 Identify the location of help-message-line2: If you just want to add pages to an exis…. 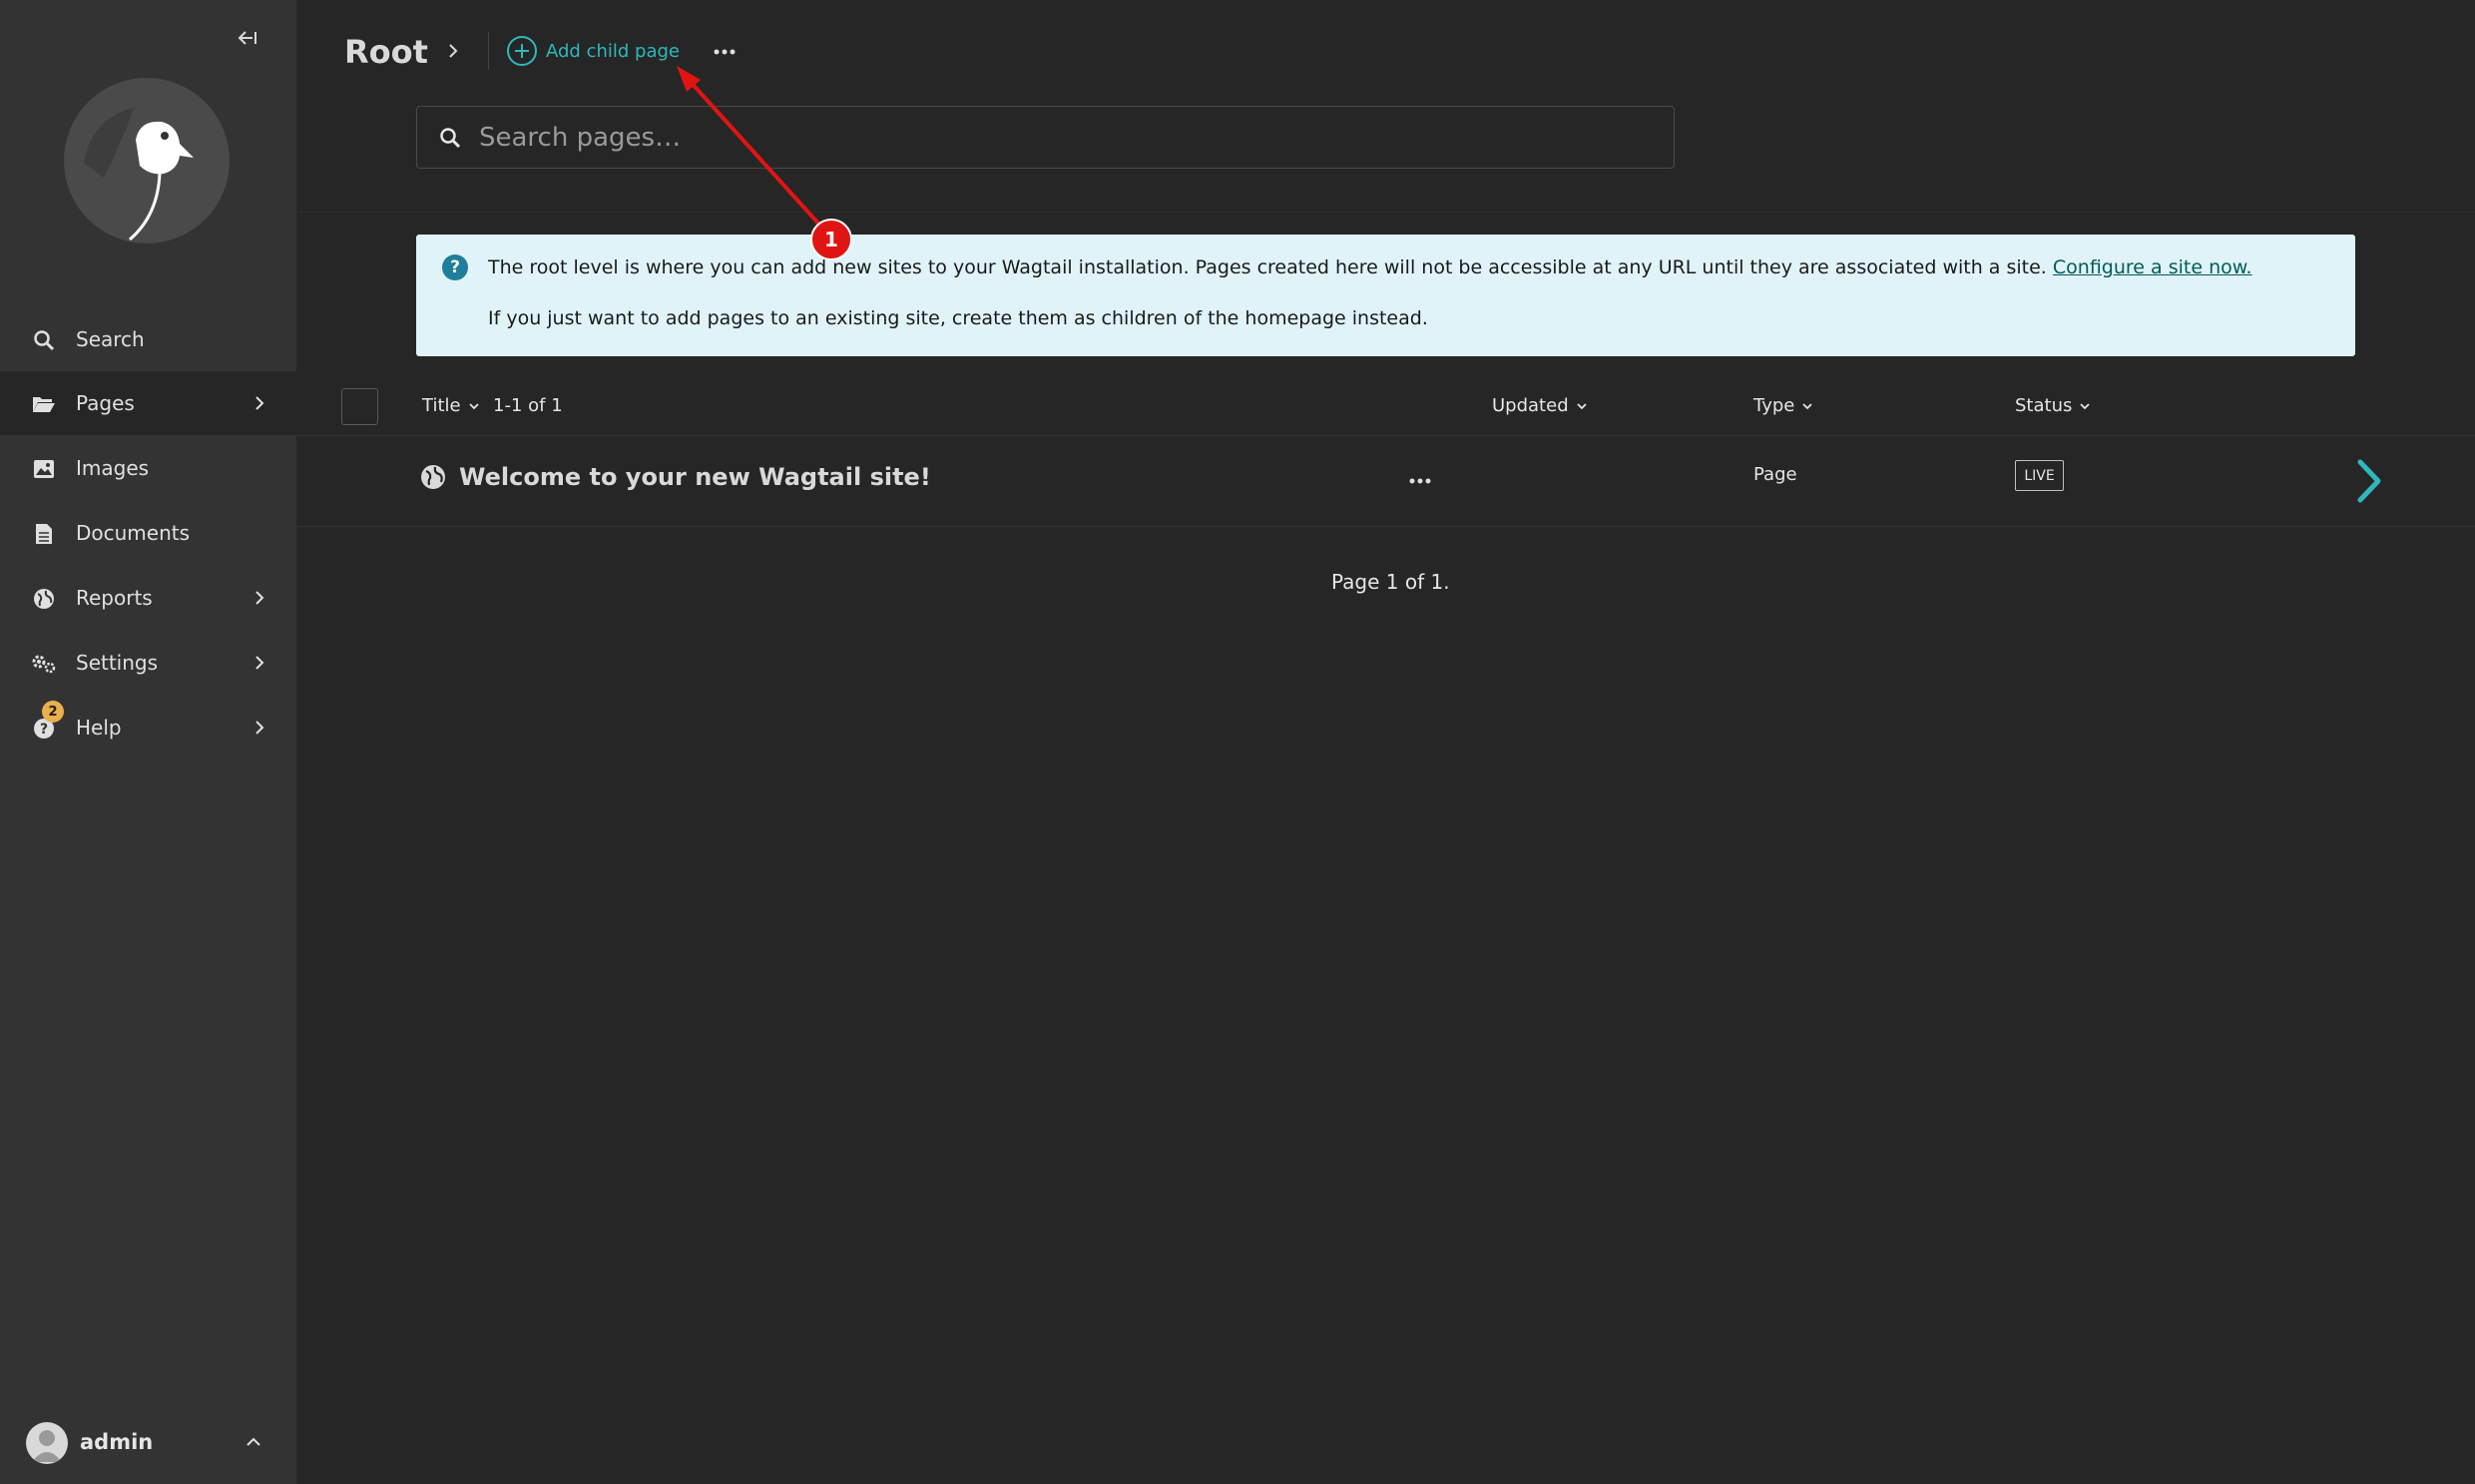
(958, 318).